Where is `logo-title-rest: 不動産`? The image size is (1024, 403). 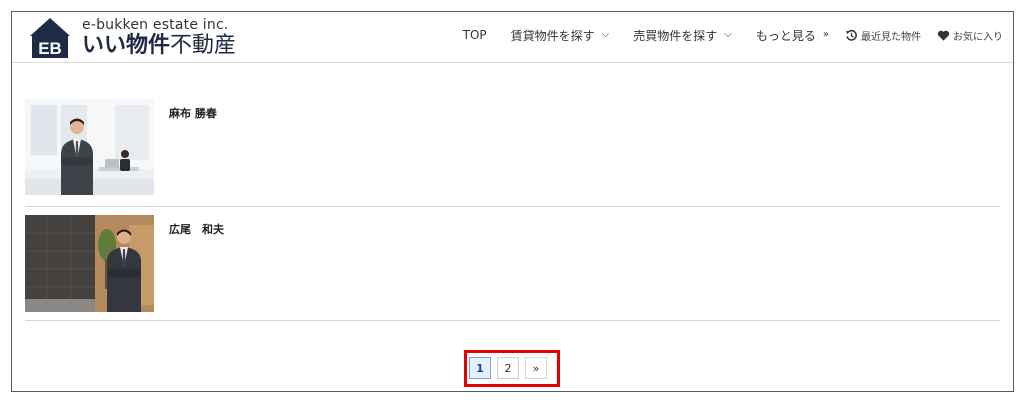 logo-title-rest: 不動産 is located at coordinates (203, 45).